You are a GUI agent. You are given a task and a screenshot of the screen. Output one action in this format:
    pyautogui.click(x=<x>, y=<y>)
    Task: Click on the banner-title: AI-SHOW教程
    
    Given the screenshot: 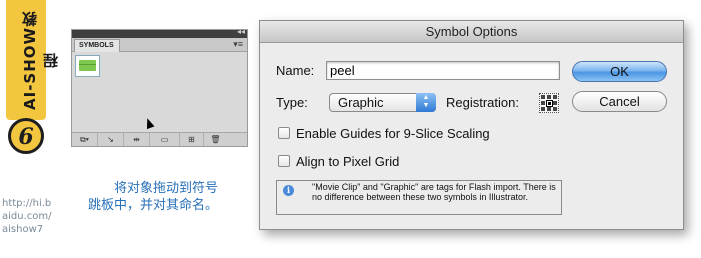 What is the action you would take?
    pyautogui.click(x=40, y=60)
    